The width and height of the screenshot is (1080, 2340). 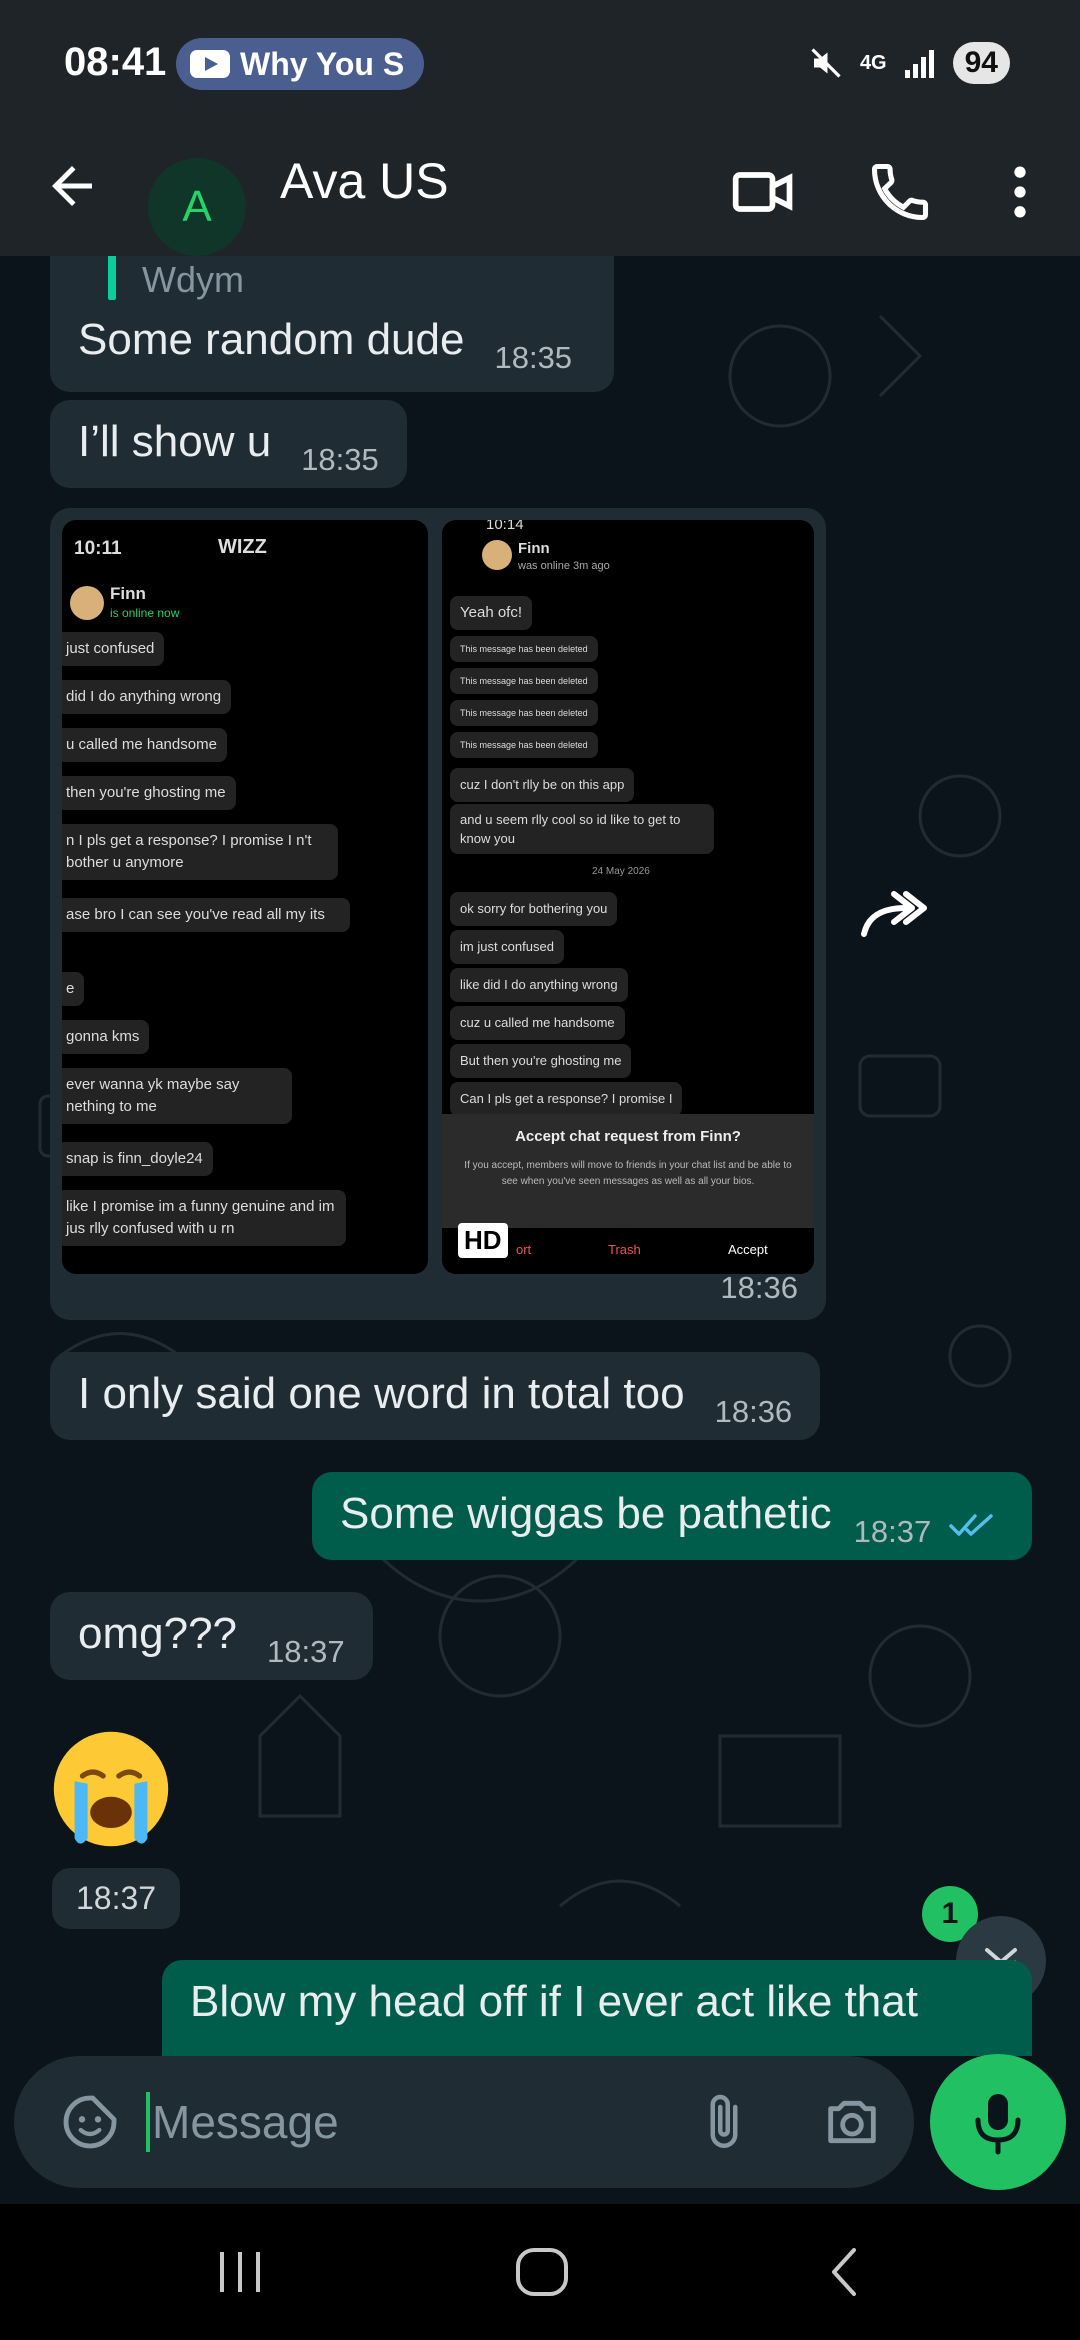 I want to click on media-pill: Why You S, so click(x=300, y=64).